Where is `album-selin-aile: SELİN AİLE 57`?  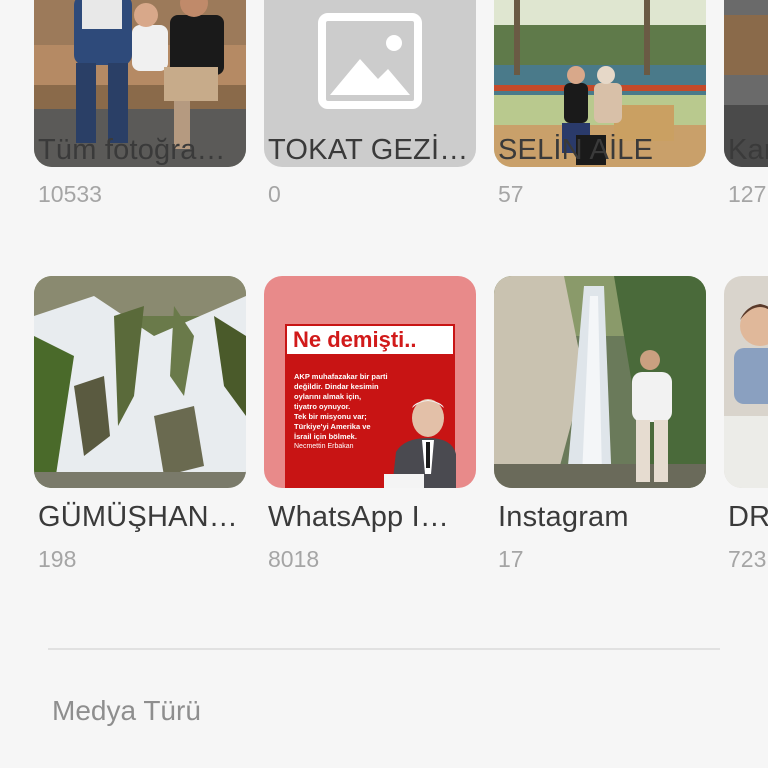 album-selin-aile: SELİN AİLE 57 is located at coordinates (600, 103).